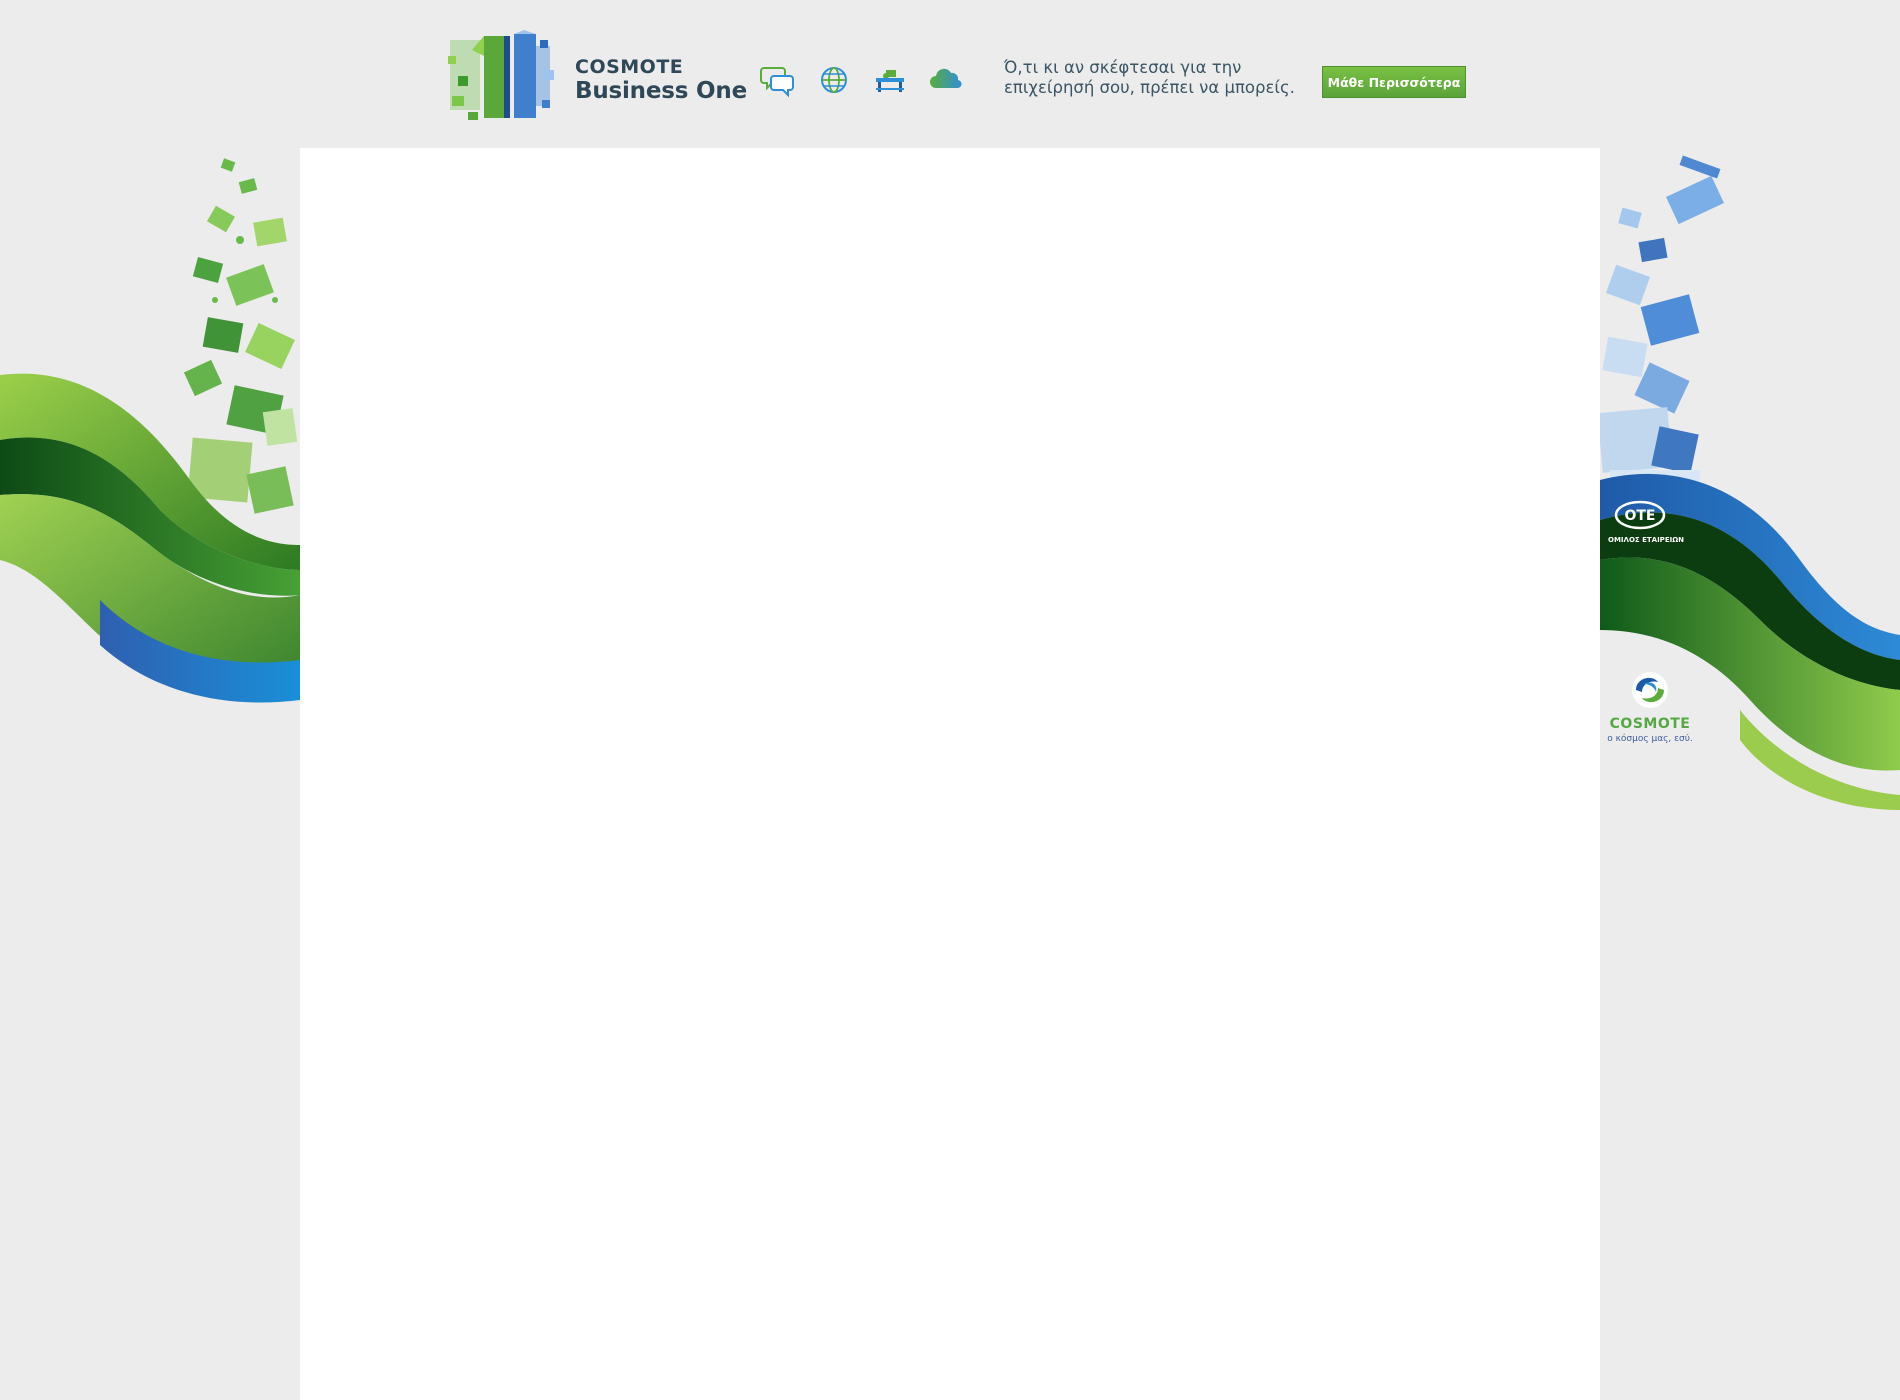 The width and height of the screenshot is (1900, 1400). What do you see at coordinates (1650, 739) in the screenshot?
I see `cosmote-slogan: ο κόσμος μας, εσύ.` at bounding box center [1650, 739].